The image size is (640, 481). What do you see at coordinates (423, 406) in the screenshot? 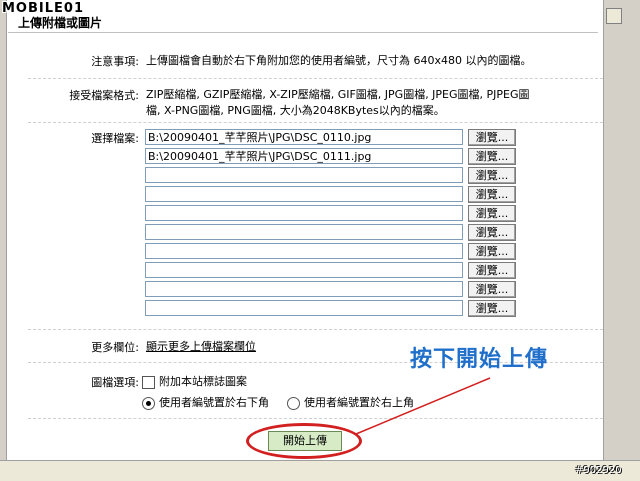
I see `annotation-arrow` at bounding box center [423, 406].